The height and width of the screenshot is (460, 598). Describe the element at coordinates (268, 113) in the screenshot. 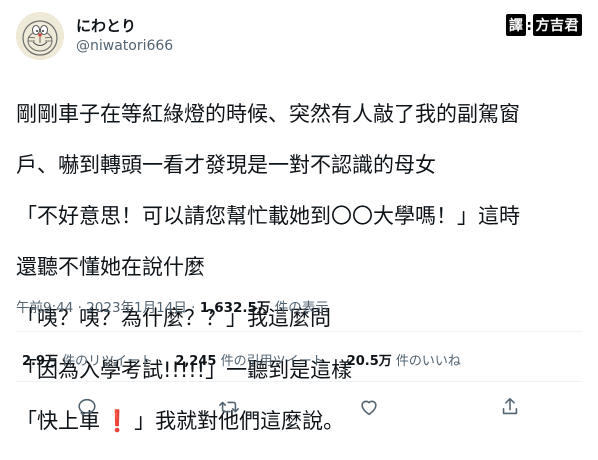

I see `tweet-line: 剛剛車子在等紅綠燈的時候、突然有人敲了我的副駕窗` at that location.